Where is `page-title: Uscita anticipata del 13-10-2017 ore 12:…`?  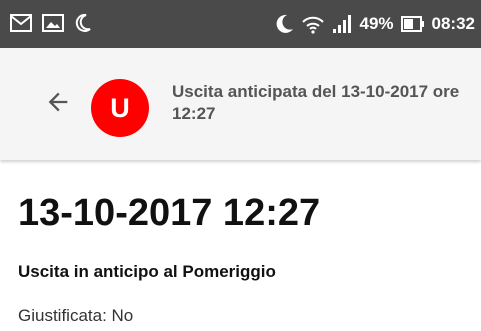
page-title: Uscita anticipata del 13-10-2017 ore 12:… is located at coordinates (316, 102).